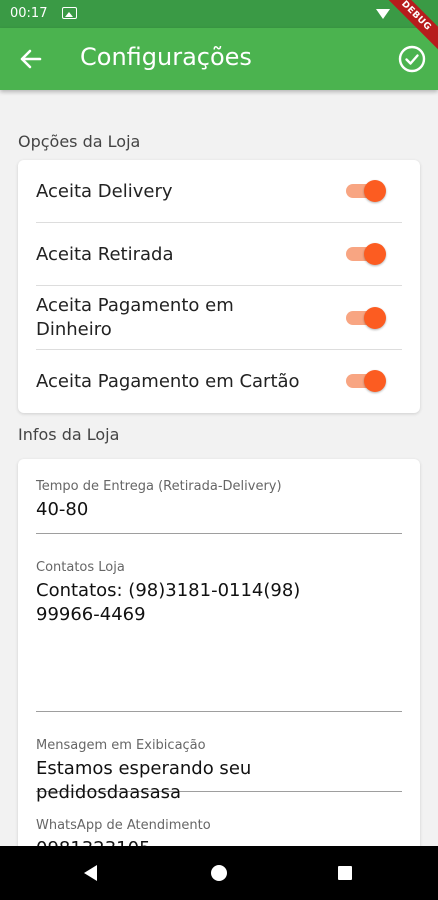  I want to click on page-title: Configurações, so click(166, 57).